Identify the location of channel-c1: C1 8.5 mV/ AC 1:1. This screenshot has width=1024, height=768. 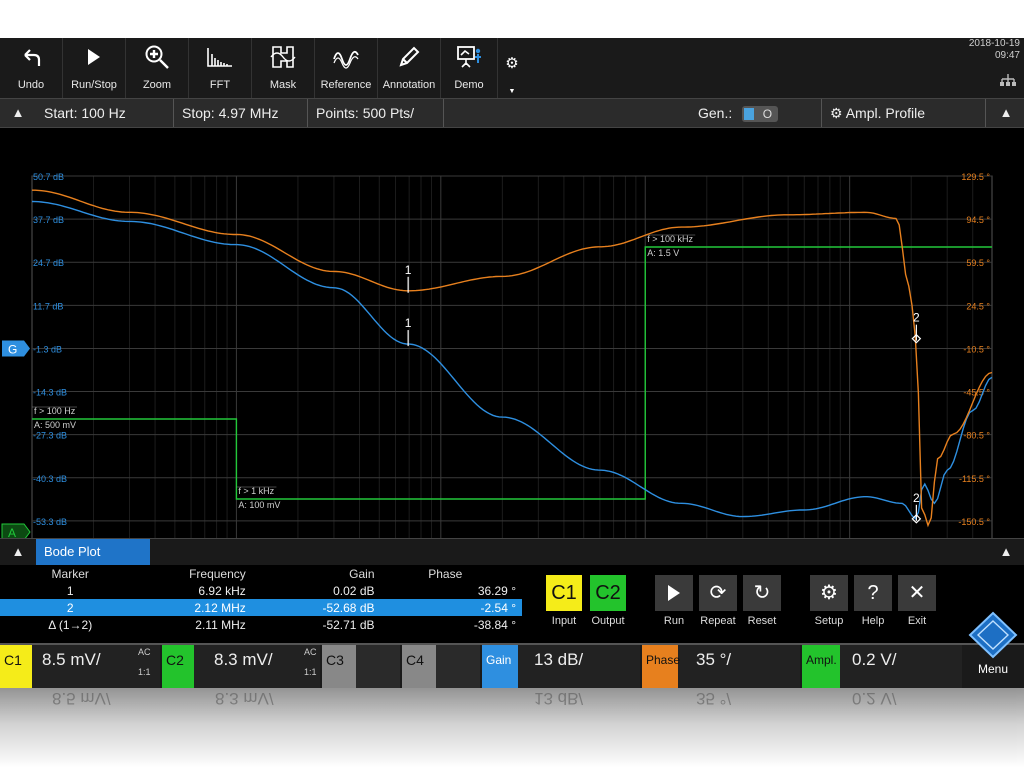
(80, 666).